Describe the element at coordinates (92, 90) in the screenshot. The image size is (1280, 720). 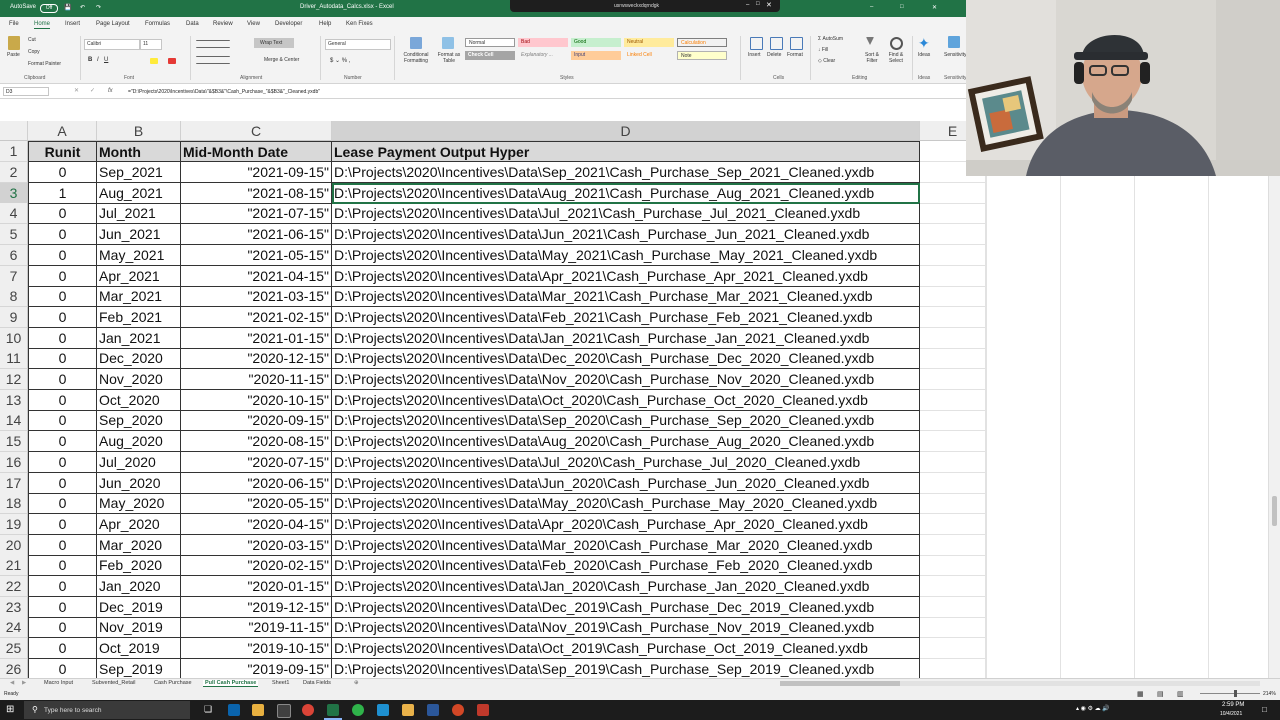
I see `enter-icon: ✓` at that location.